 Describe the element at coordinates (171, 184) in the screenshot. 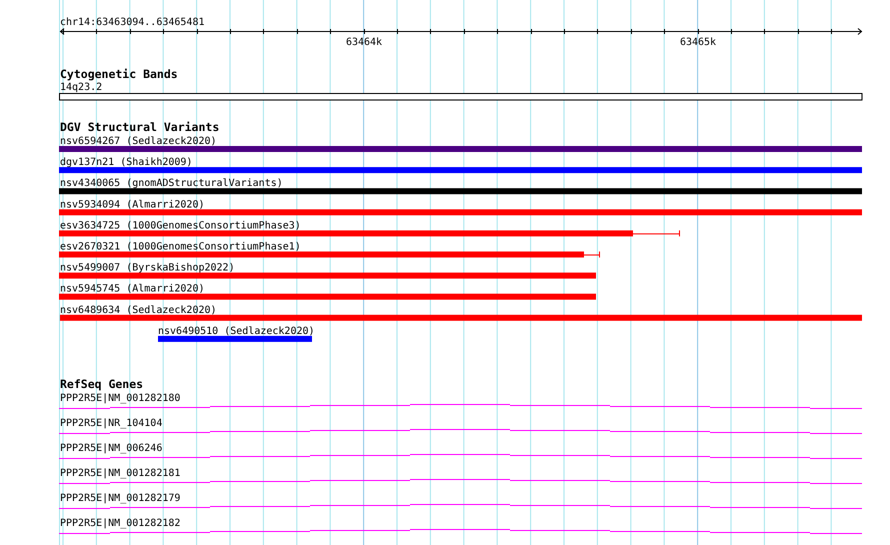

I see `variant-label: nsv4340065 (gnomADStructuralVariants)` at that location.